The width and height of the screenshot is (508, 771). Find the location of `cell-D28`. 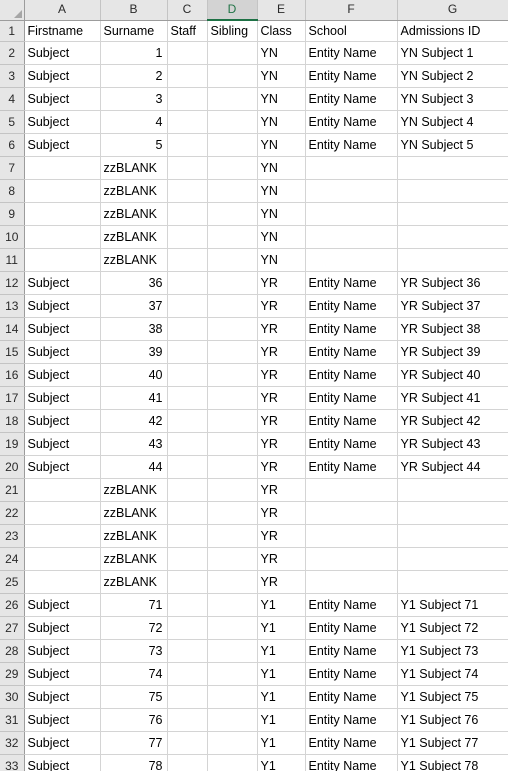

cell-D28 is located at coordinates (232, 651).